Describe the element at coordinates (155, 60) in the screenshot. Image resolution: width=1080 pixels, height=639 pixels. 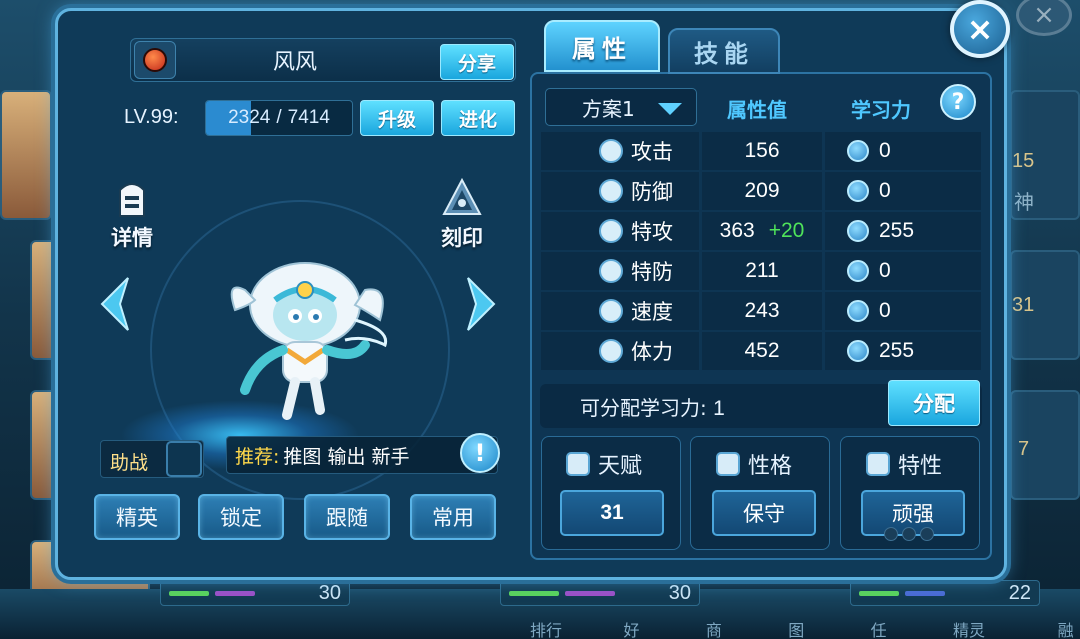
I see `pet-type-icon` at that location.